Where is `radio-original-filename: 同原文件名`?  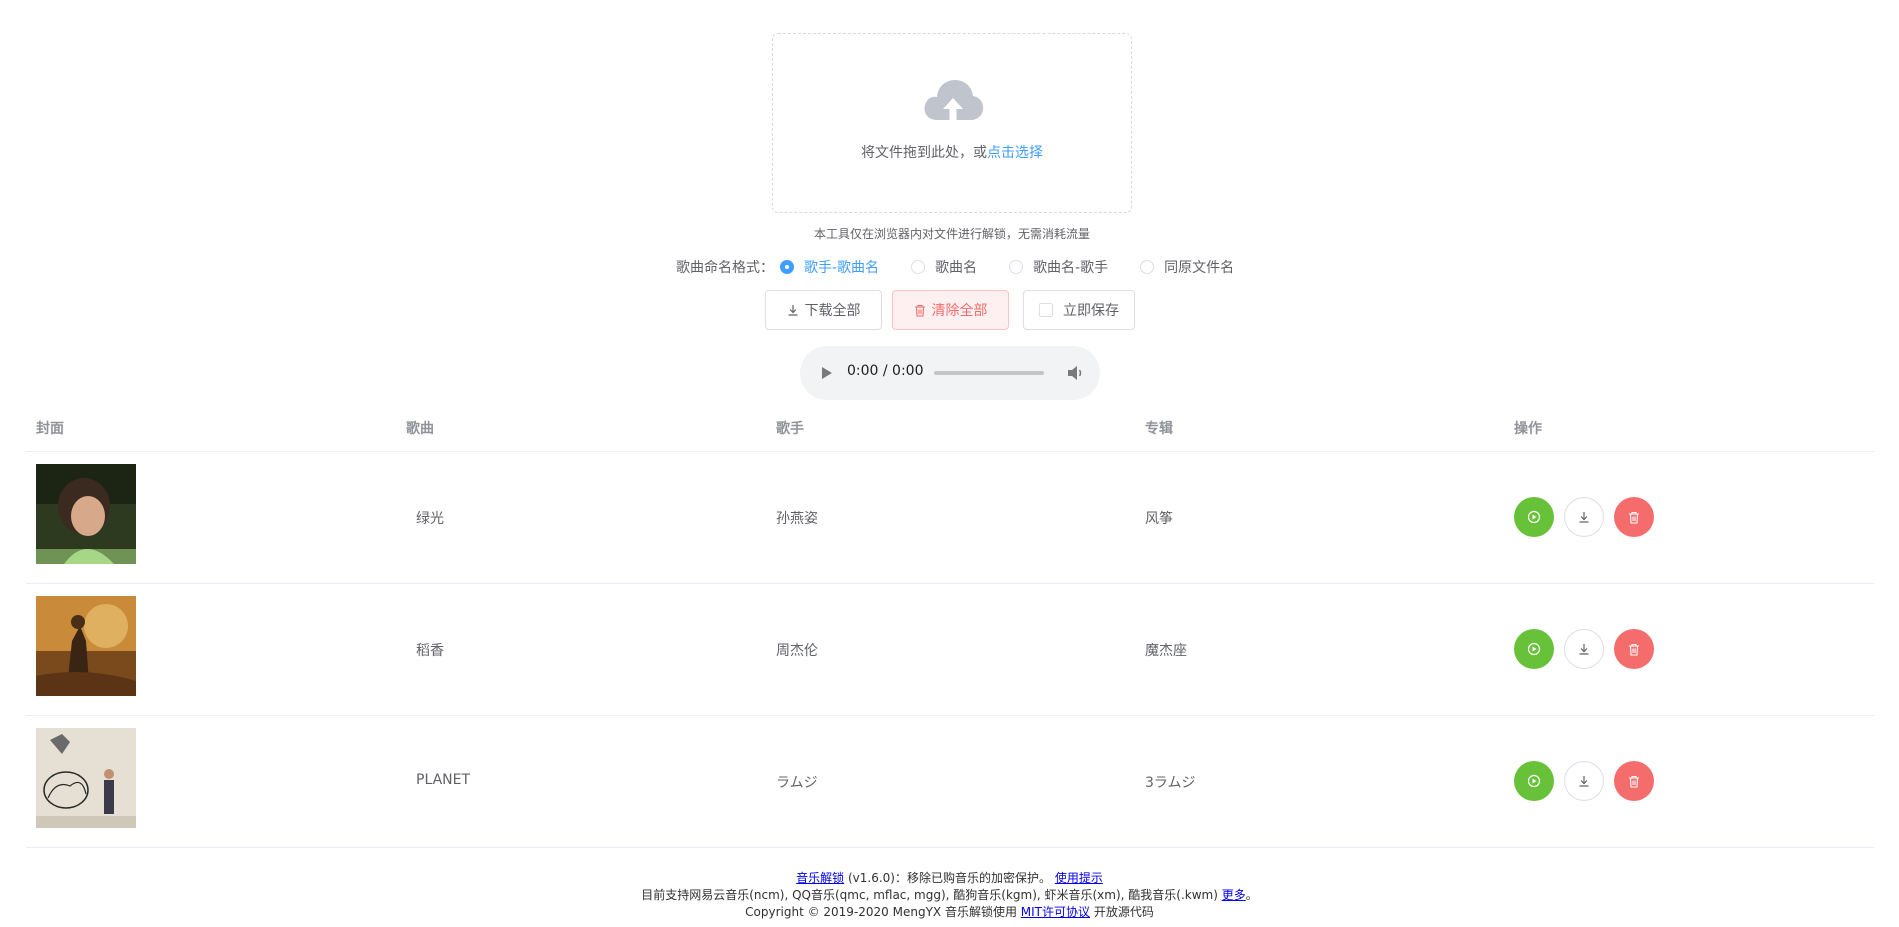
radio-original-filename: 同原文件名 is located at coordinates (1187, 267).